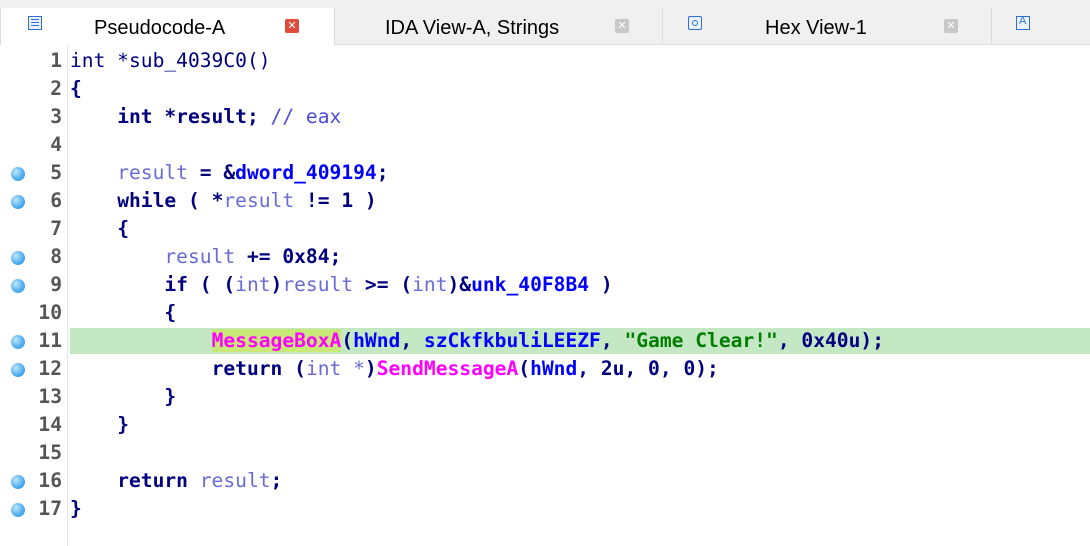 The height and width of the screenshot is (546, 1090). What do you see at coordinates (56, 256) in the screenshot?
I see `line-number: 8` at bounding box center [56, 256].